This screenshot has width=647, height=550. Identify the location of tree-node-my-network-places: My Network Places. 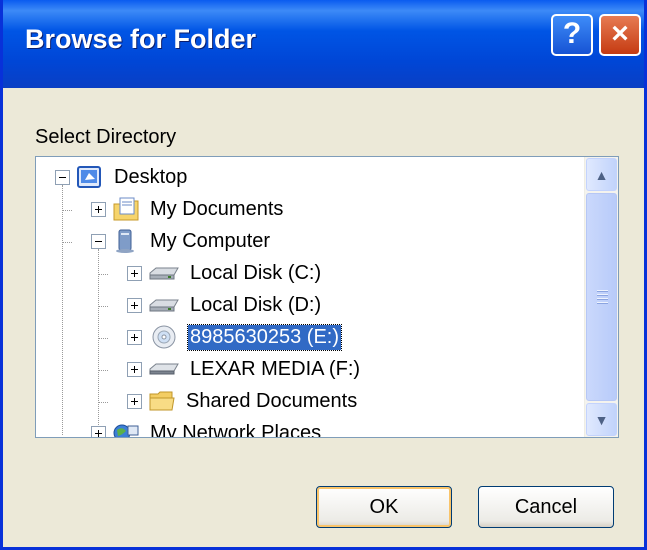
(207, 427).